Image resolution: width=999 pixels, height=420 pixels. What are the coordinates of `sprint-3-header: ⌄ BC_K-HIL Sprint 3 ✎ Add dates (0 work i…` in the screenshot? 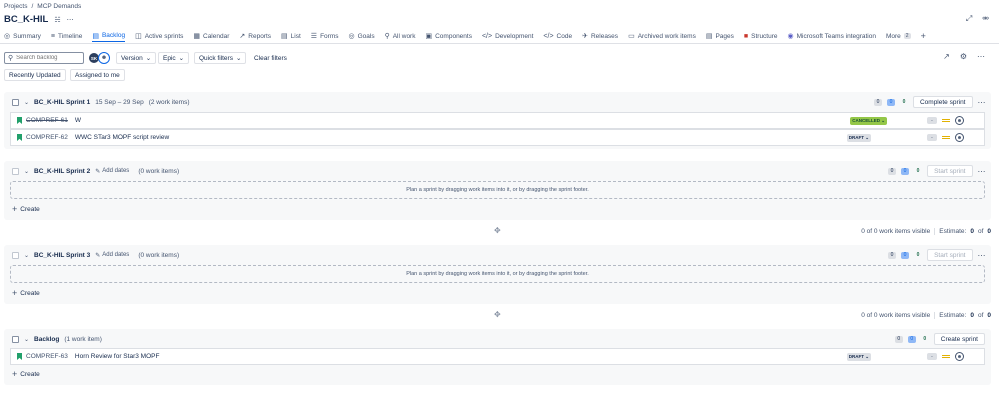 It's located at (497, 255).